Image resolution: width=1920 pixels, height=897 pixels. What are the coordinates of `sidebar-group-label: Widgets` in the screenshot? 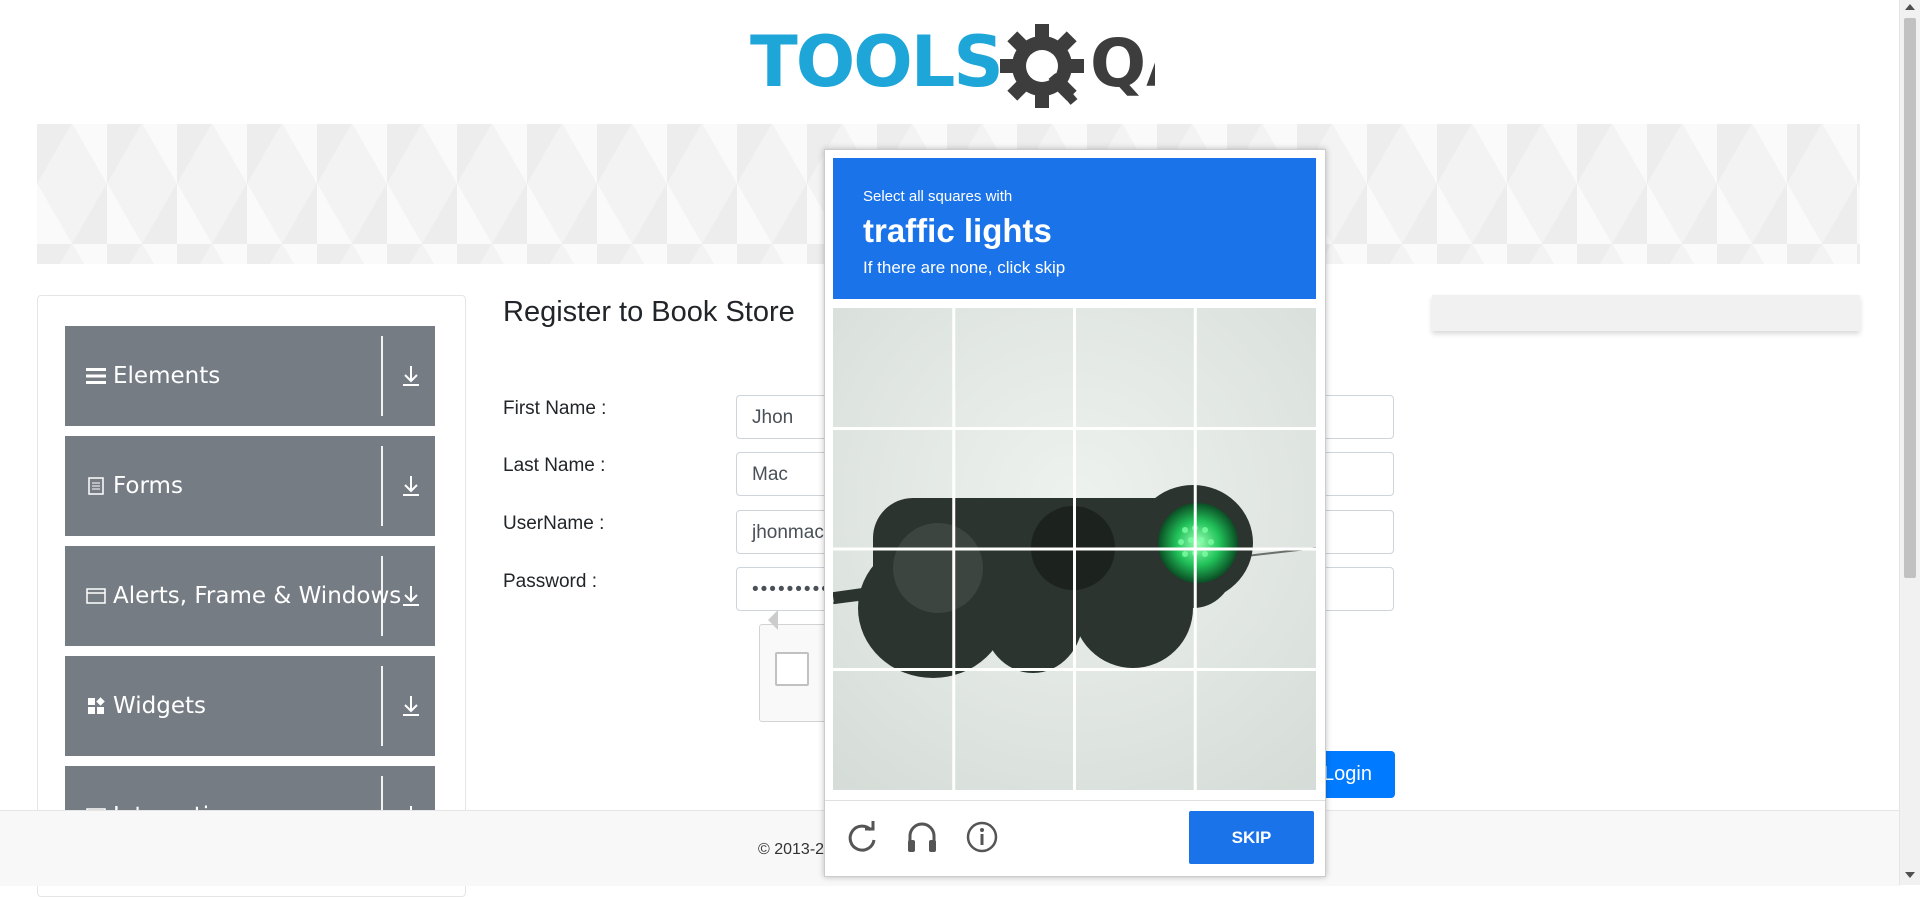 It's located at (159, 706).